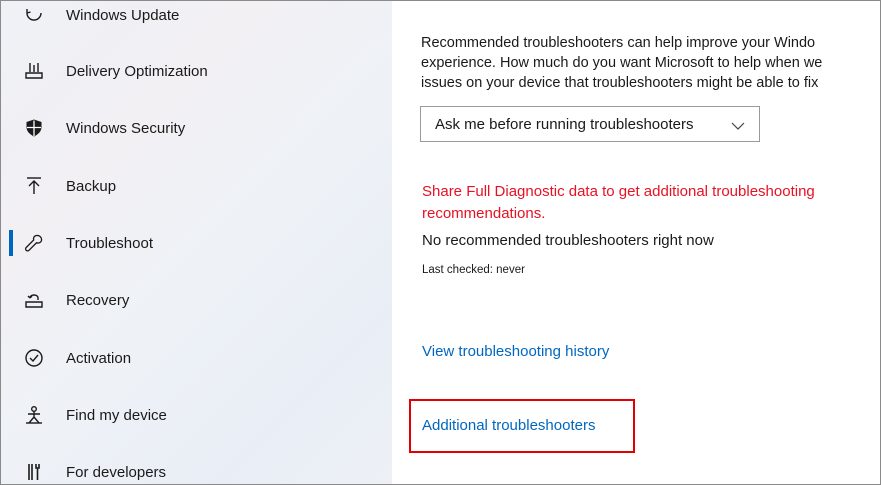  What do you see at coordinates (196, 186) in the screenshot?
I see `sidebar-item-backup: Backup` at bounding box center [196, 186].